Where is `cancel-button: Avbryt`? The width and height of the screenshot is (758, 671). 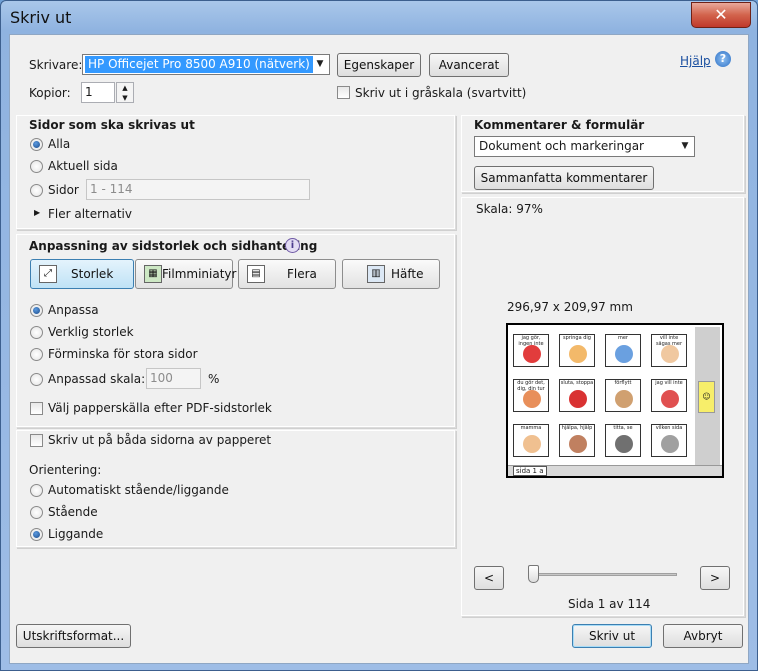
cancel-button: Avbryt is located at coordinates (703, 636).